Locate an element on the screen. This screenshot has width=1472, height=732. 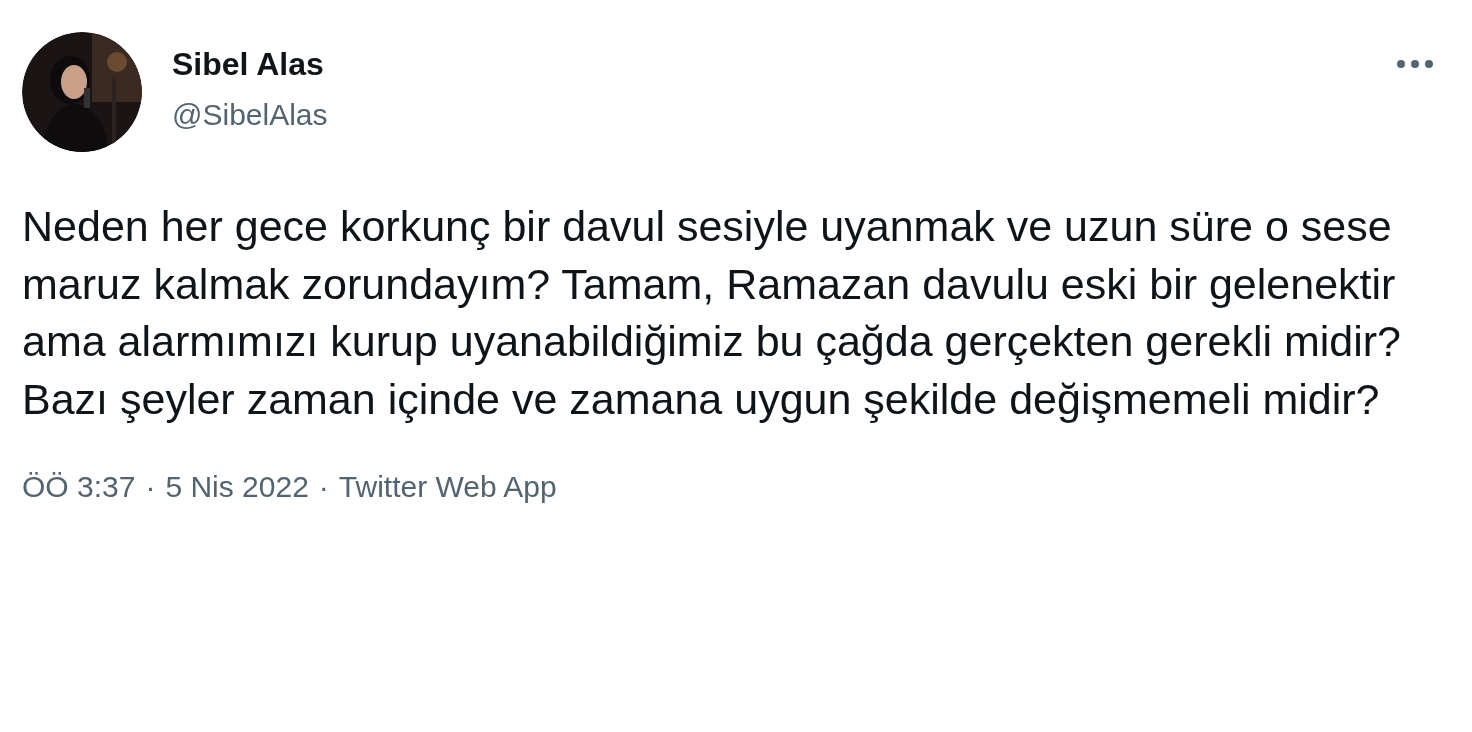
tweet-date: 5 Nis 2022 is located at coordinates (237, 487).